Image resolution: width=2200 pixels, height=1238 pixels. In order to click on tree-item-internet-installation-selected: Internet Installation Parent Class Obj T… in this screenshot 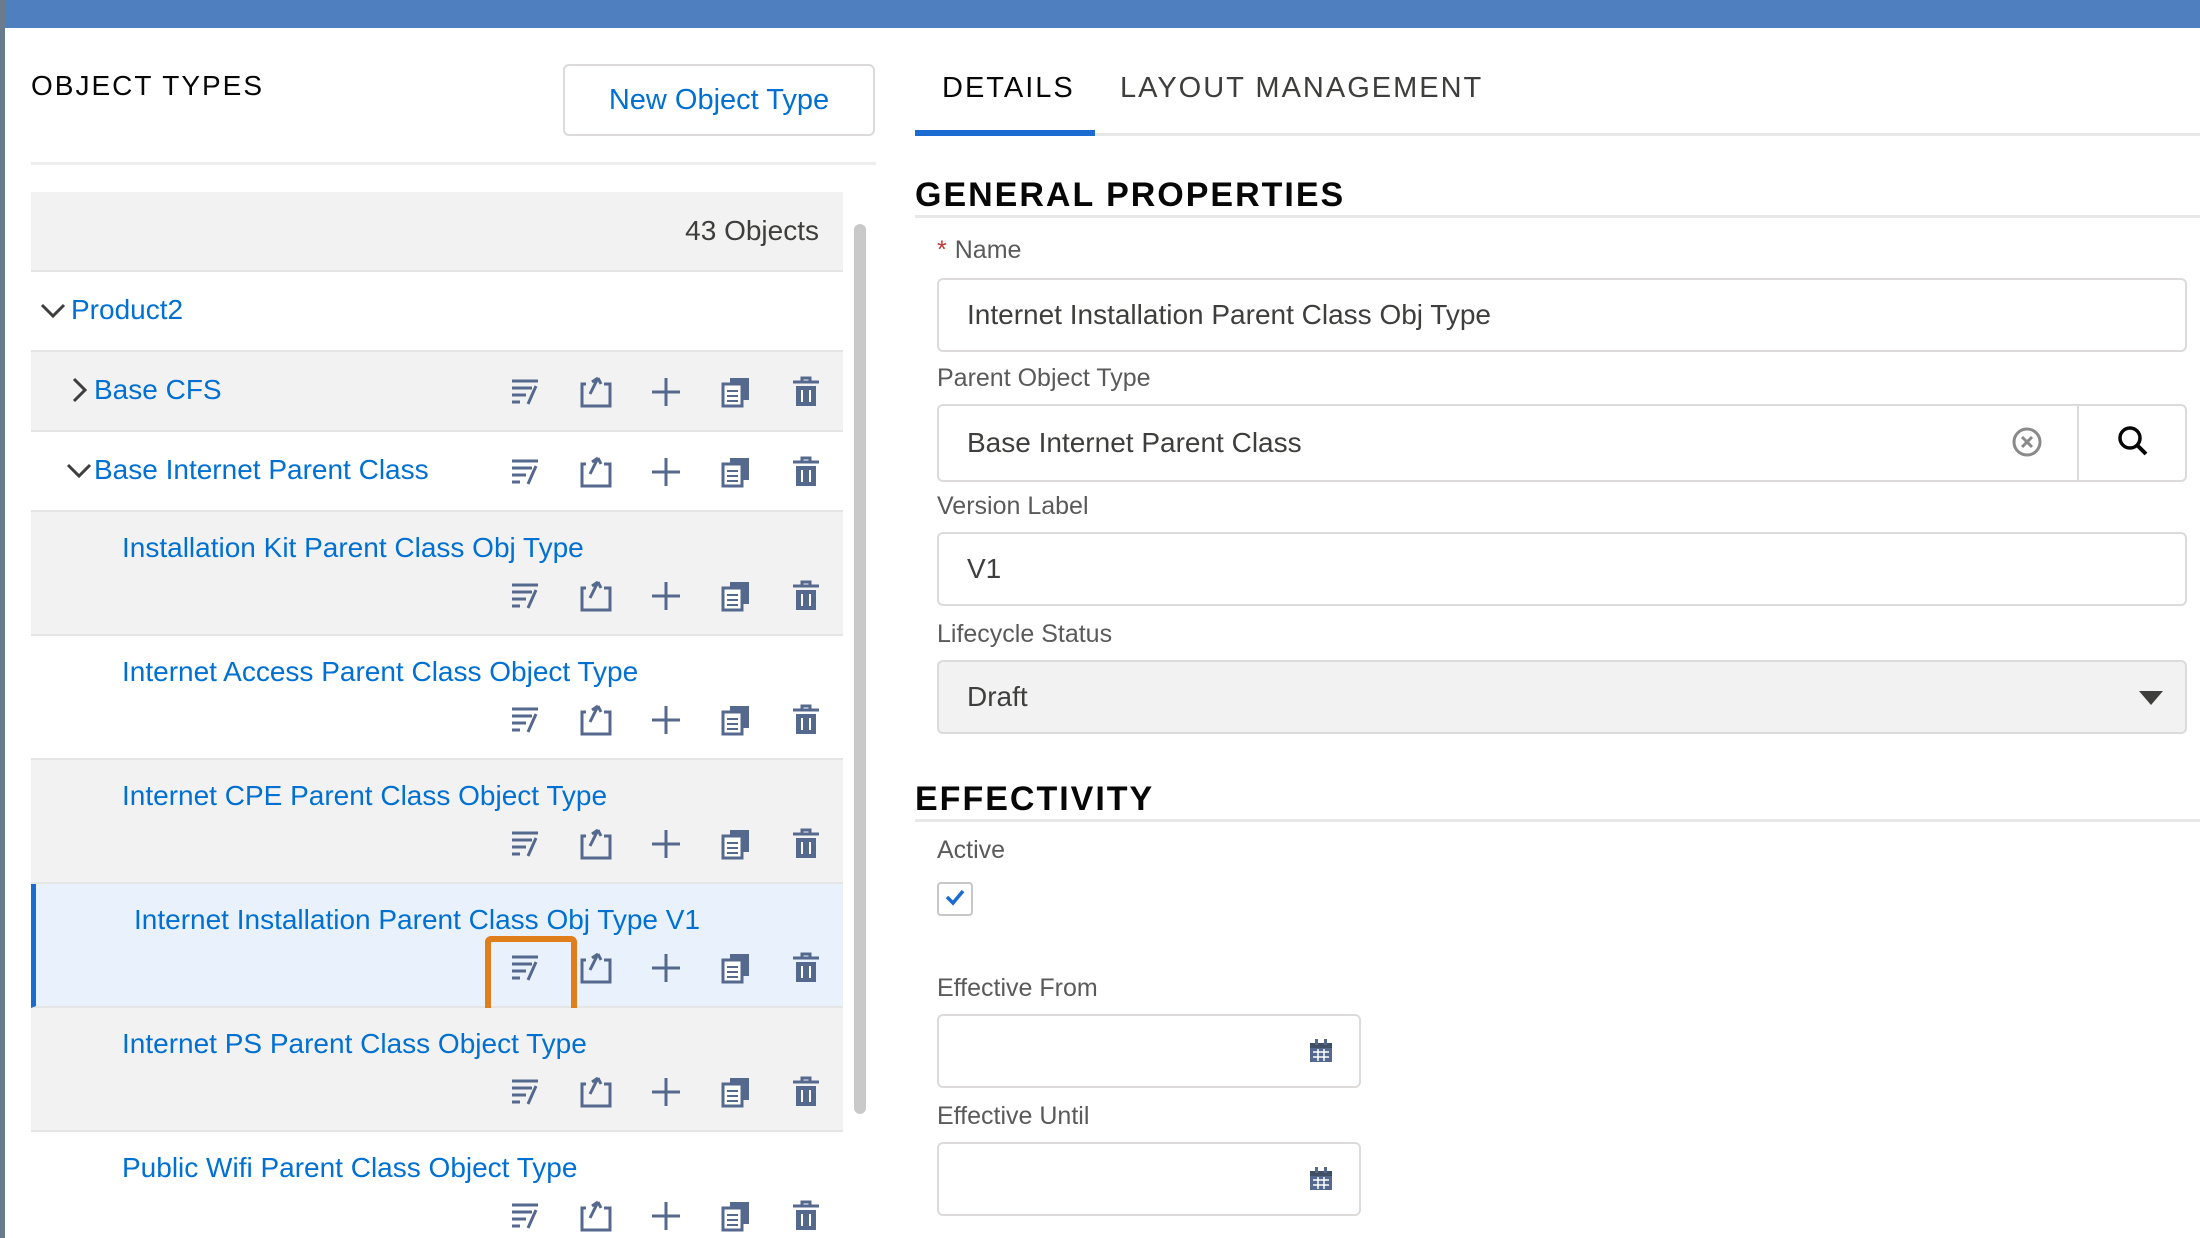, I will do `click(437, 949)`.